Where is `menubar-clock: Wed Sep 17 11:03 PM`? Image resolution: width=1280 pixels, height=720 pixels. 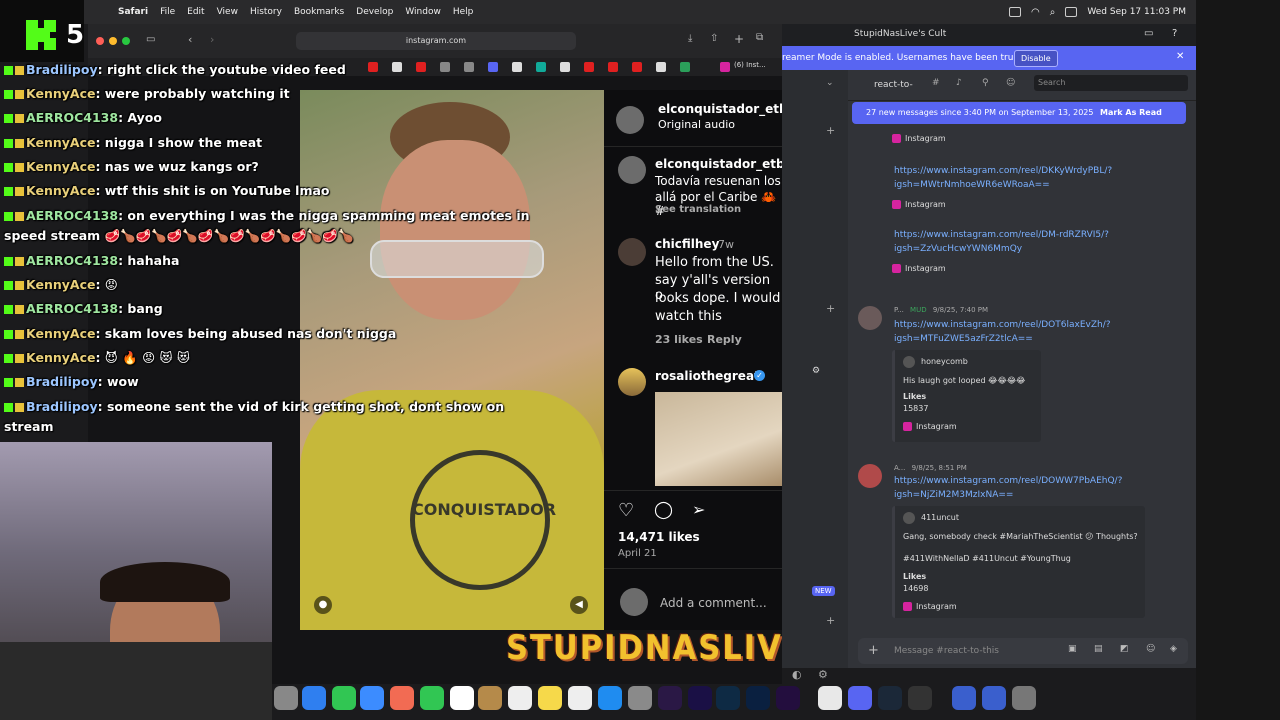 menubar-clock: Wed Sep 17 11:03 PM is located at coordinates (1136, 12).